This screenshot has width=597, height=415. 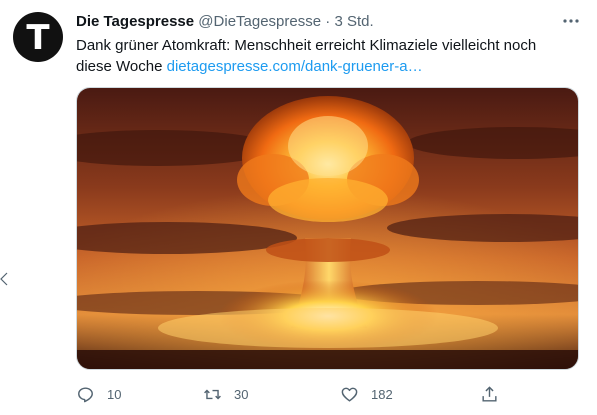 What do you see at coordinates (135, 21) in the screenshot?
I see `author-name: Die Tagespresse` at bounding box center [135, 21].